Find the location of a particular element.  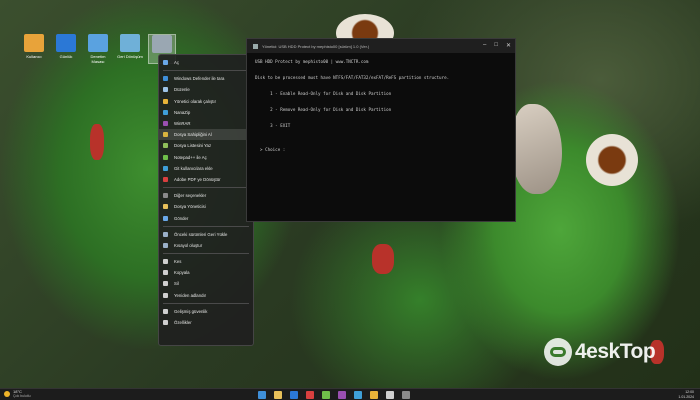

desktop-icon-label: Günlük is located at coordinates (66, 56).